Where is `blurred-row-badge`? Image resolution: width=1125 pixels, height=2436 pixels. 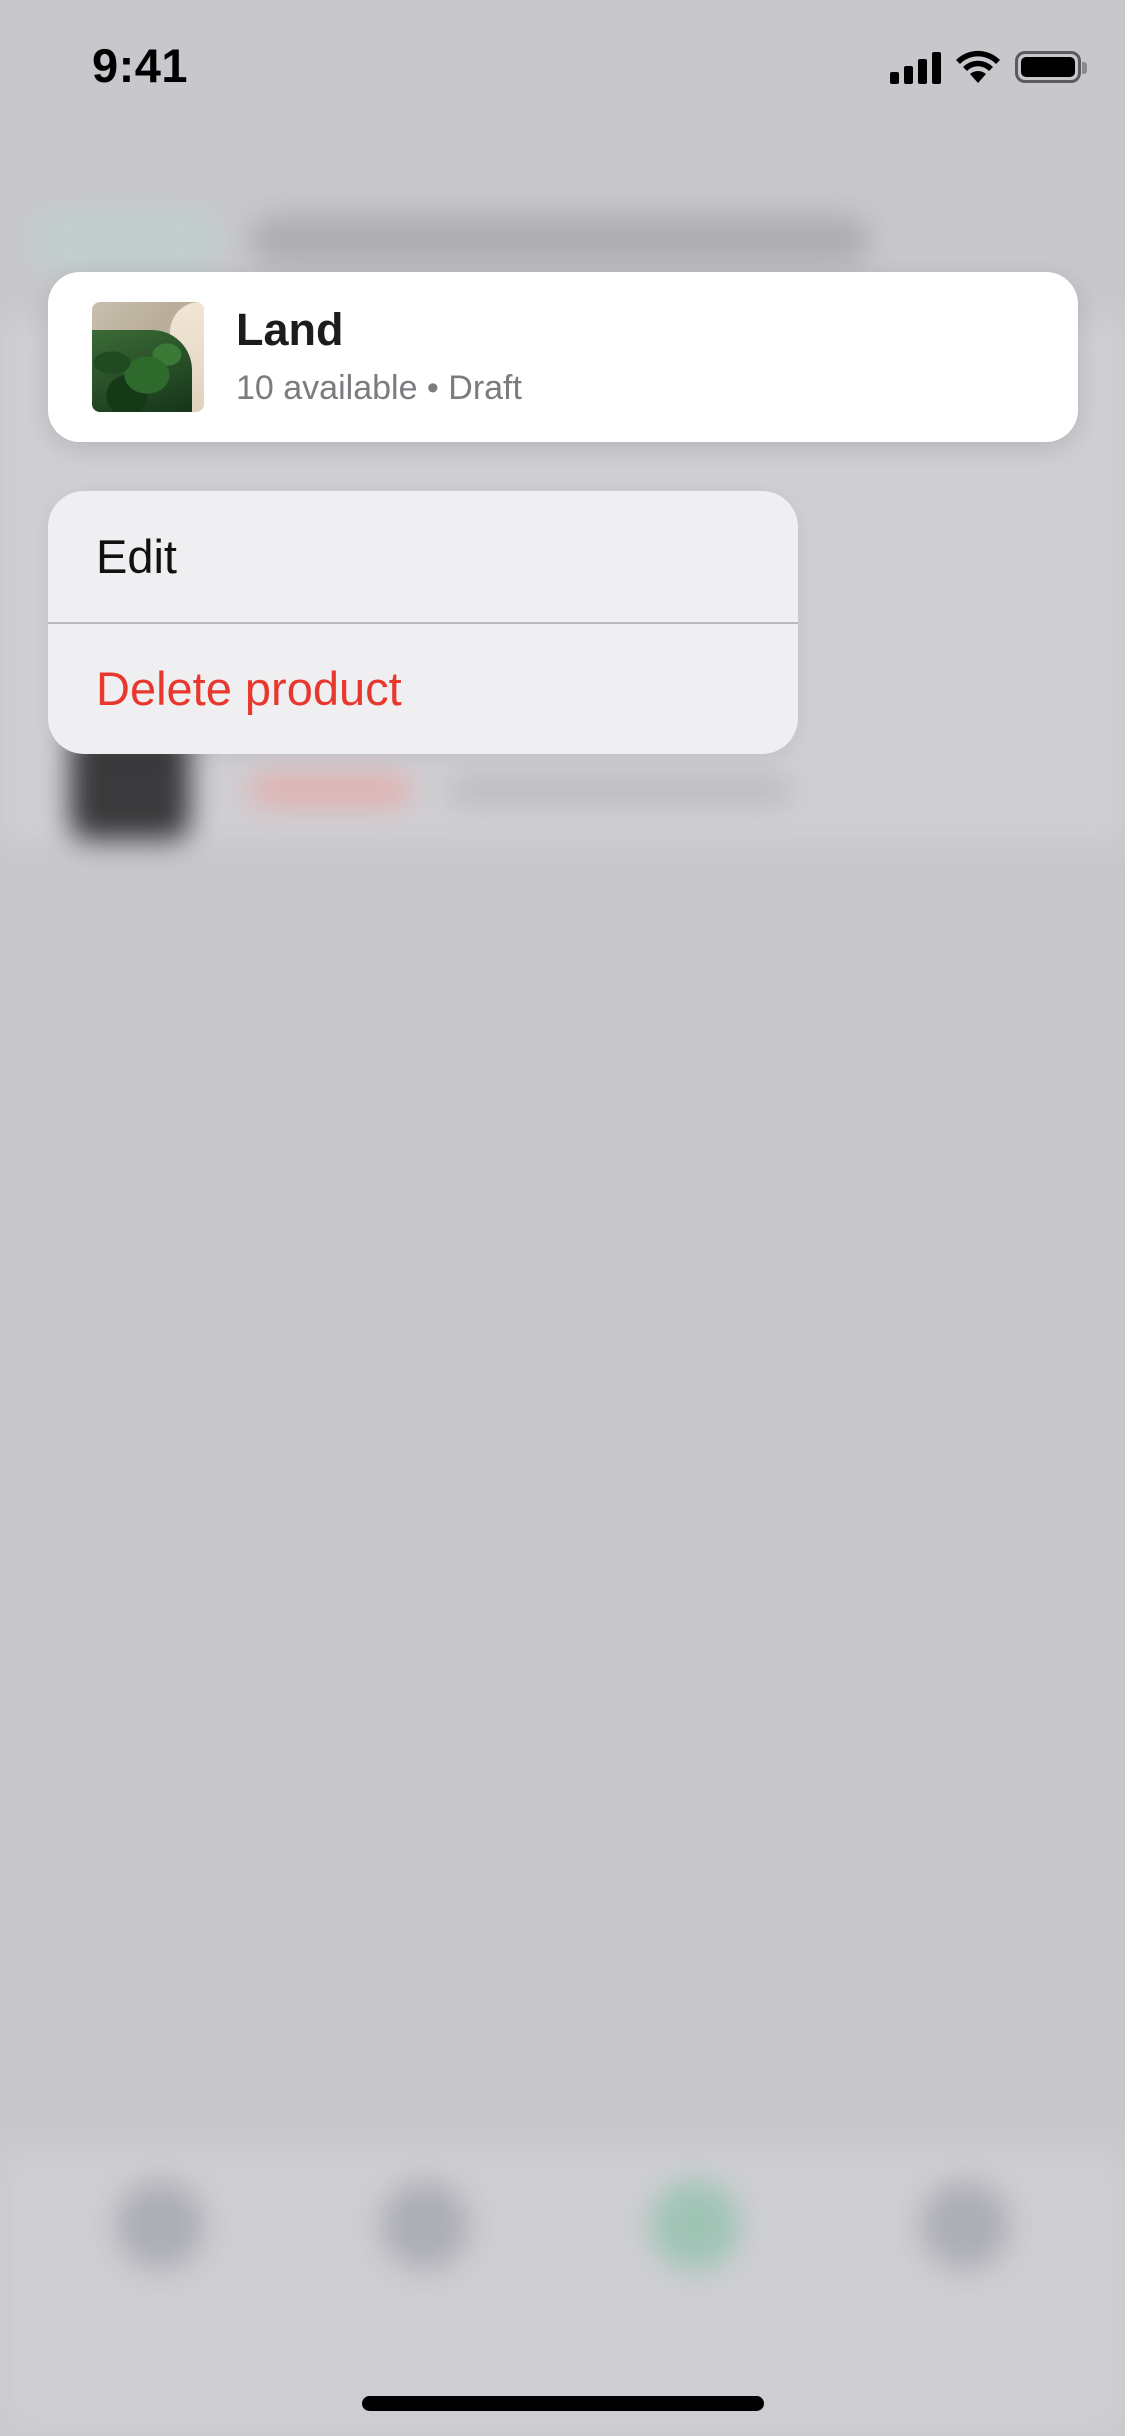
blurred-row-badge is located at coordinates (330, 790).